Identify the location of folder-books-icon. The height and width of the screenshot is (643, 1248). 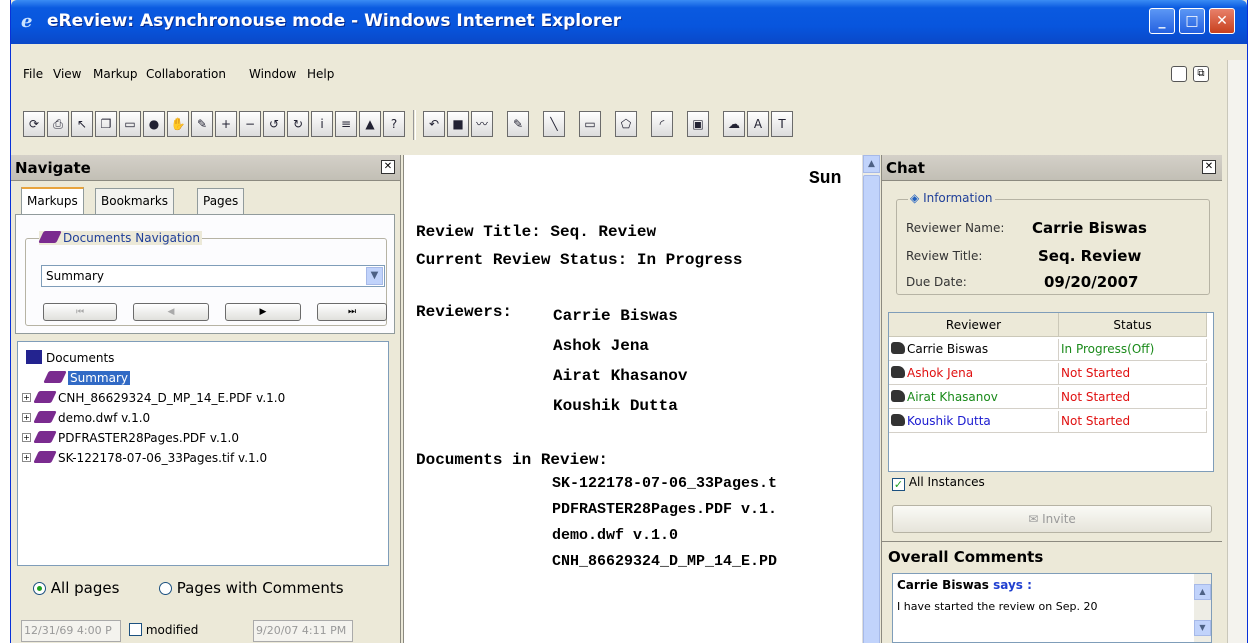
(34, 357).